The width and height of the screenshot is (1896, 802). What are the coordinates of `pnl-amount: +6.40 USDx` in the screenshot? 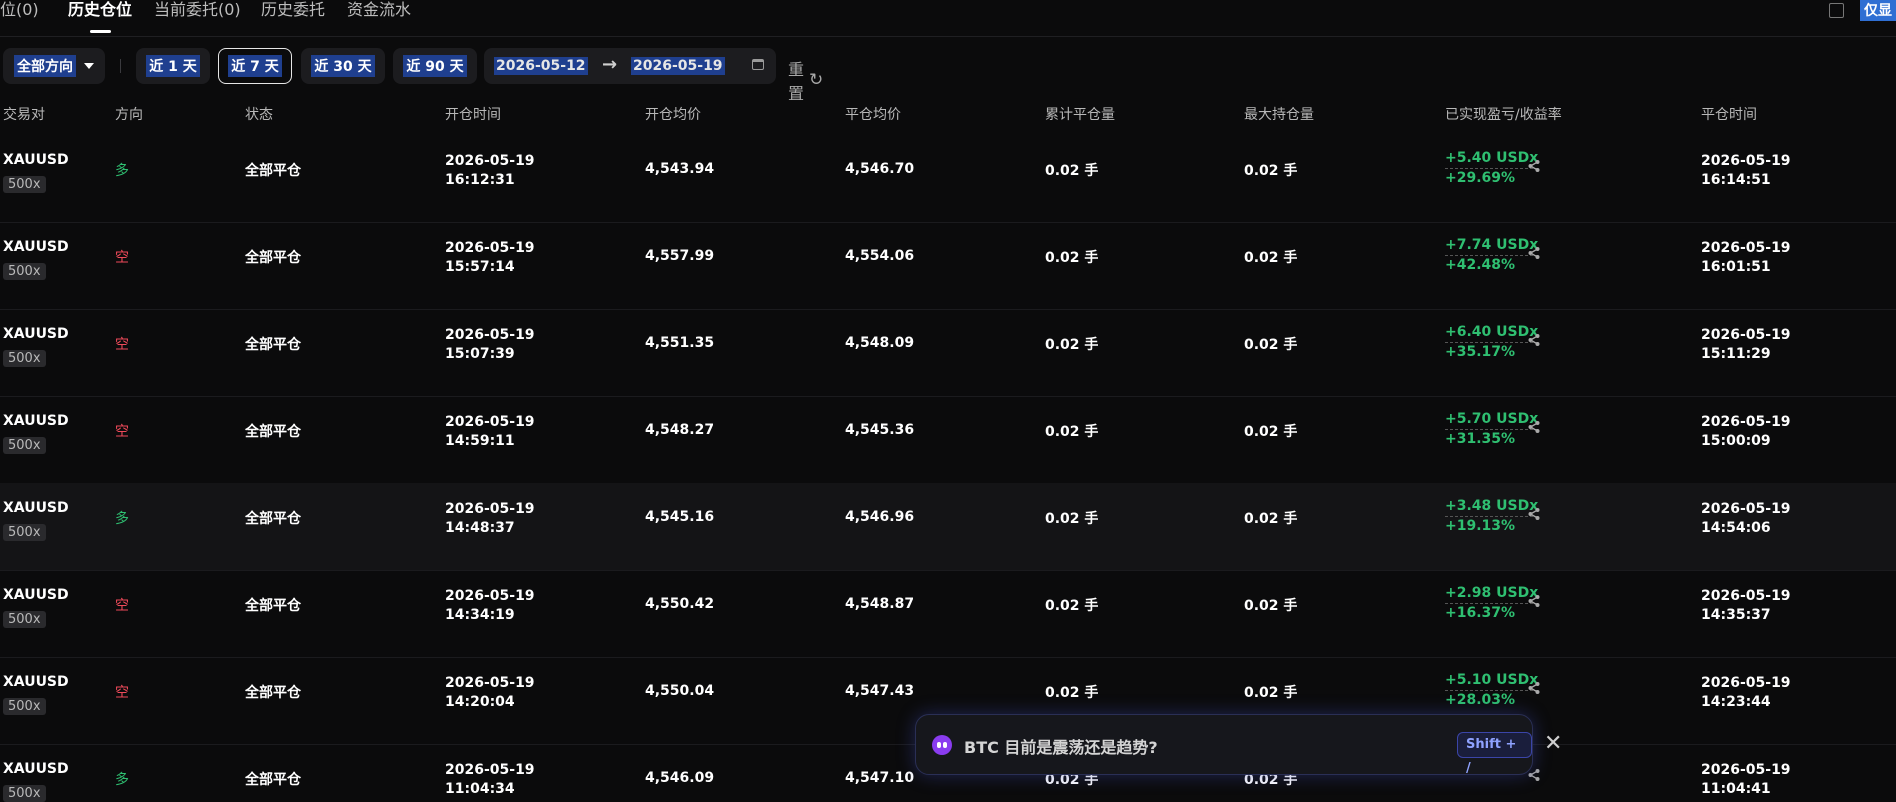 It's located at (1492, 333).